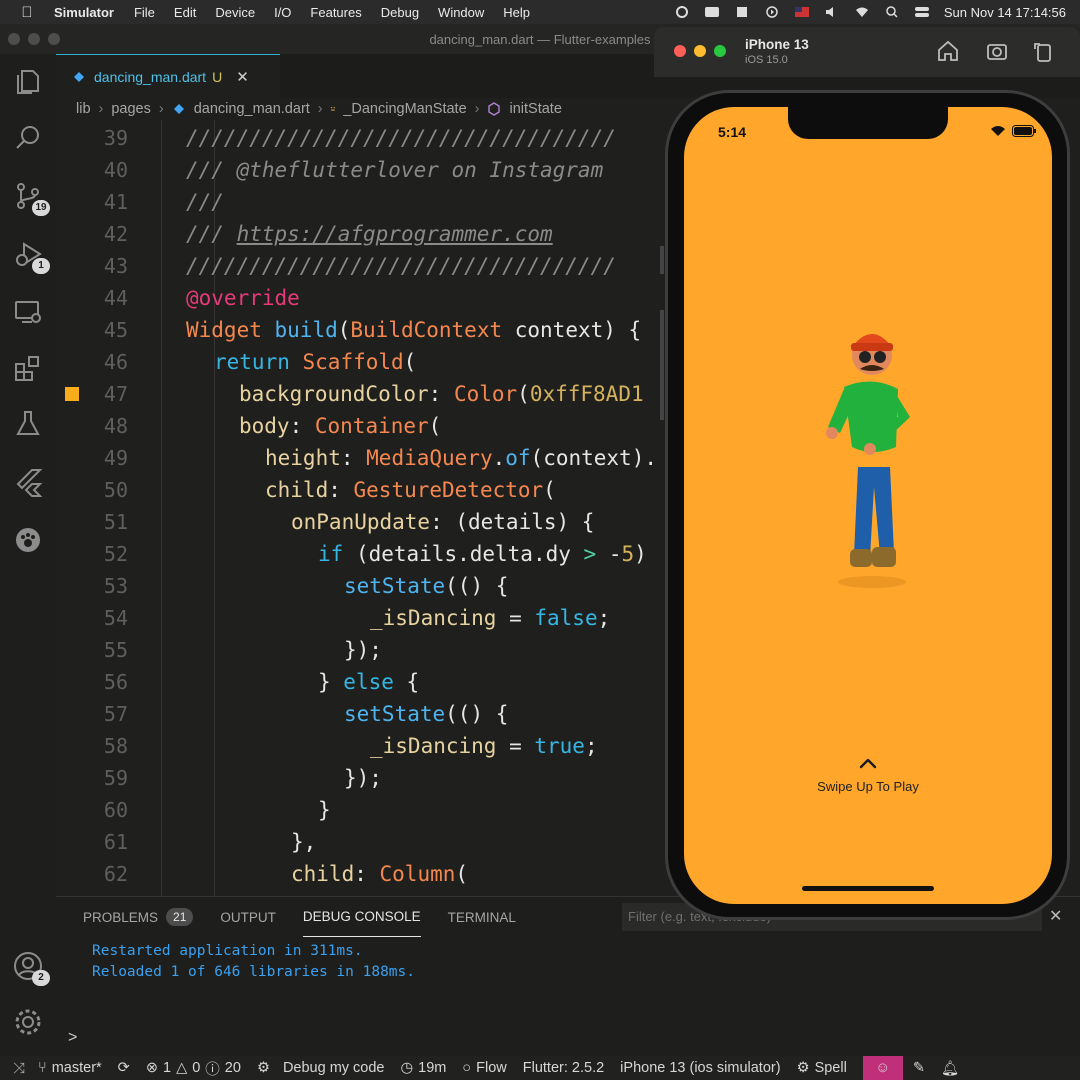 This screenshot has height=1080, width=1080. Describe the element at coordinates (248, 917) in the screenshot. I see `tab-output: OUTPUT` at that location.